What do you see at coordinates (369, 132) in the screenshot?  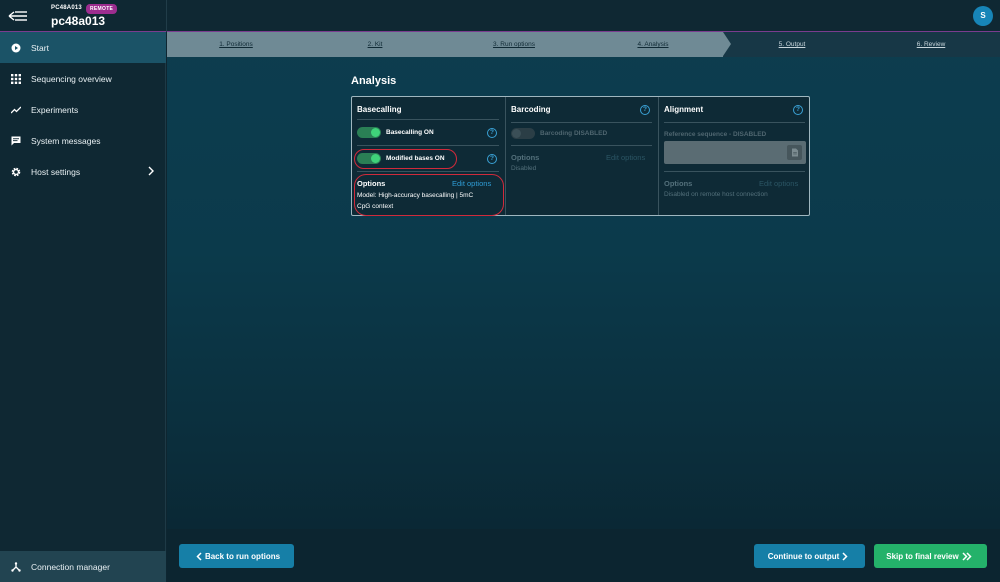 I see `basecalling-toggle` at bounding box center [369, 132].